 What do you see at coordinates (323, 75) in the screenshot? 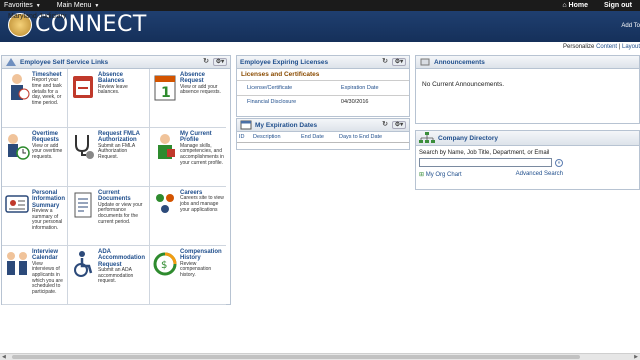
I see `licenses-subheader: Licenses and Certificates` at bounding box center [323, 75].